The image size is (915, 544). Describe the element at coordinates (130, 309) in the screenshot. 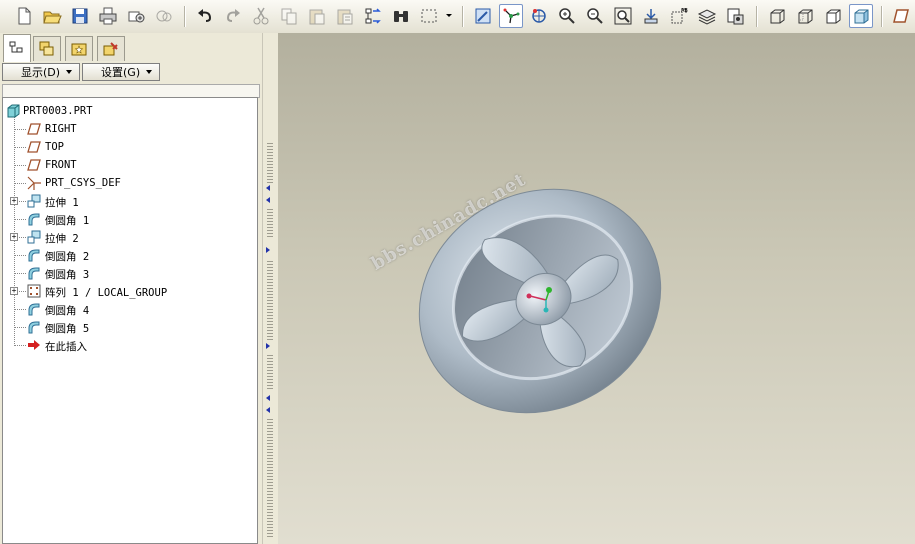

I see `tree-item: 倒圆角 4` at that location.